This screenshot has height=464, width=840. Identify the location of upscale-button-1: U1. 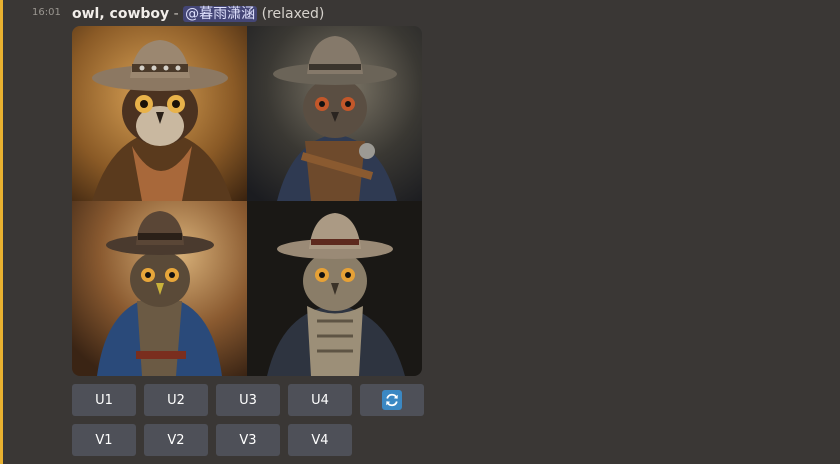
(104, 400).